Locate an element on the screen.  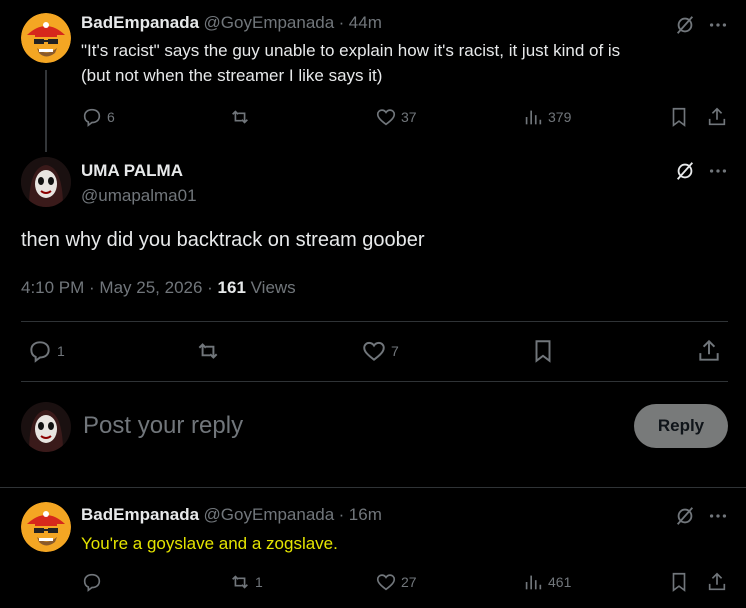
like-button: 27 is located at coordinates (396, 582).